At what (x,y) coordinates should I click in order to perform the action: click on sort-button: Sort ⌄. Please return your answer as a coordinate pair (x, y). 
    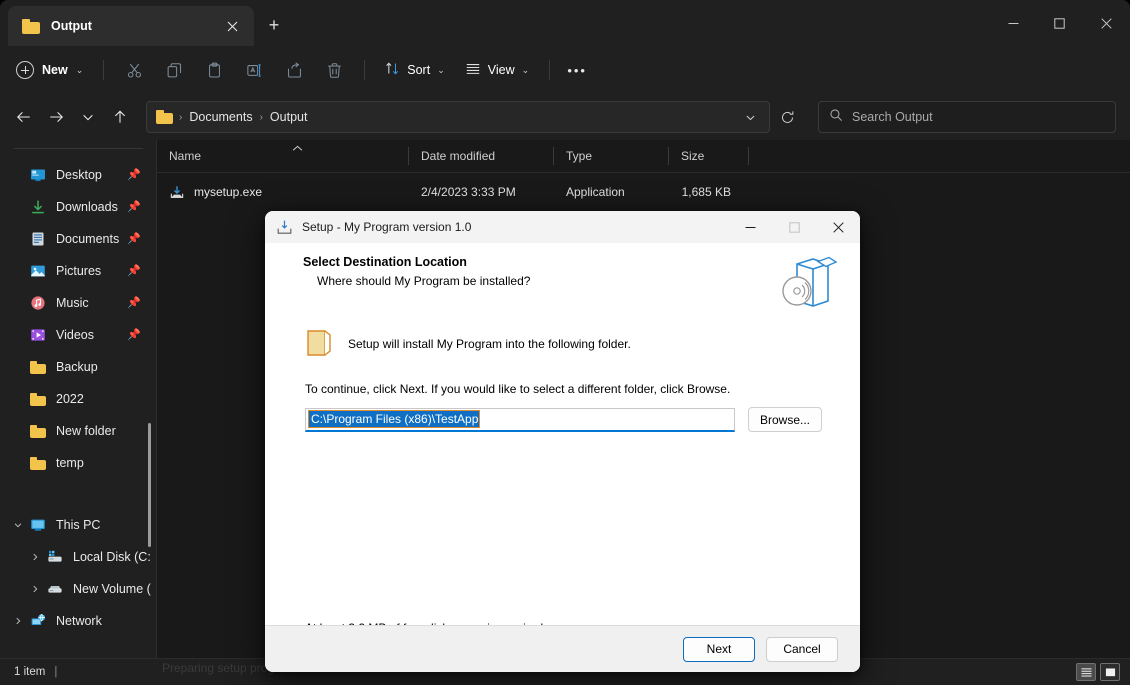
    Looking at the image, I should click on (414, 70).